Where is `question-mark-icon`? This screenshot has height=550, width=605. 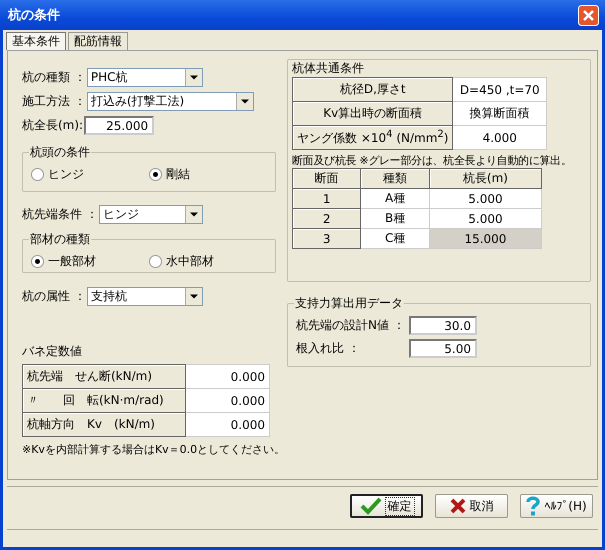 question-mark-icon is located at coordinates (533, 506).